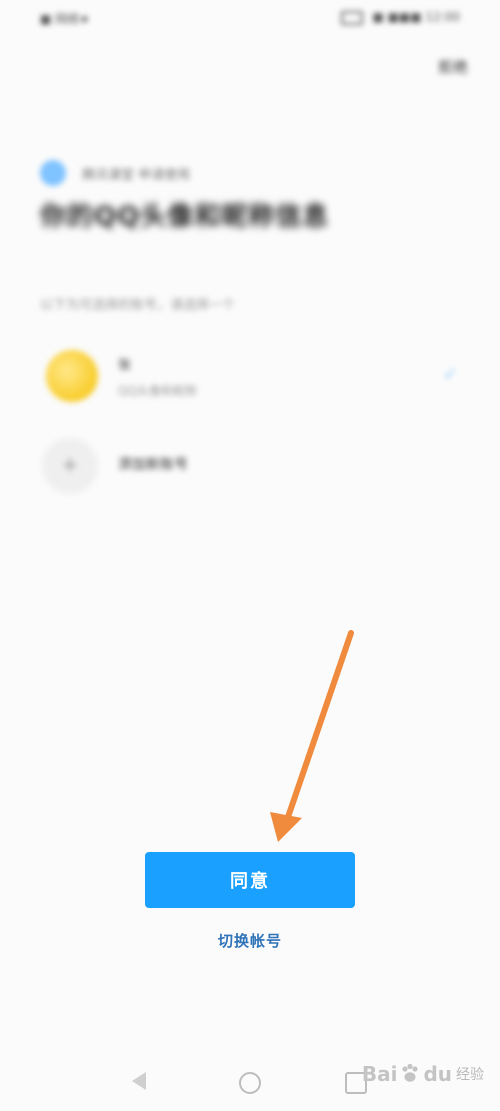 The width and height of the screenshot is (500, 1111). What do you see at coordinates (70, 466) in the screenshot?
I see `plus-icon: +` at bounding box center [70, 466].